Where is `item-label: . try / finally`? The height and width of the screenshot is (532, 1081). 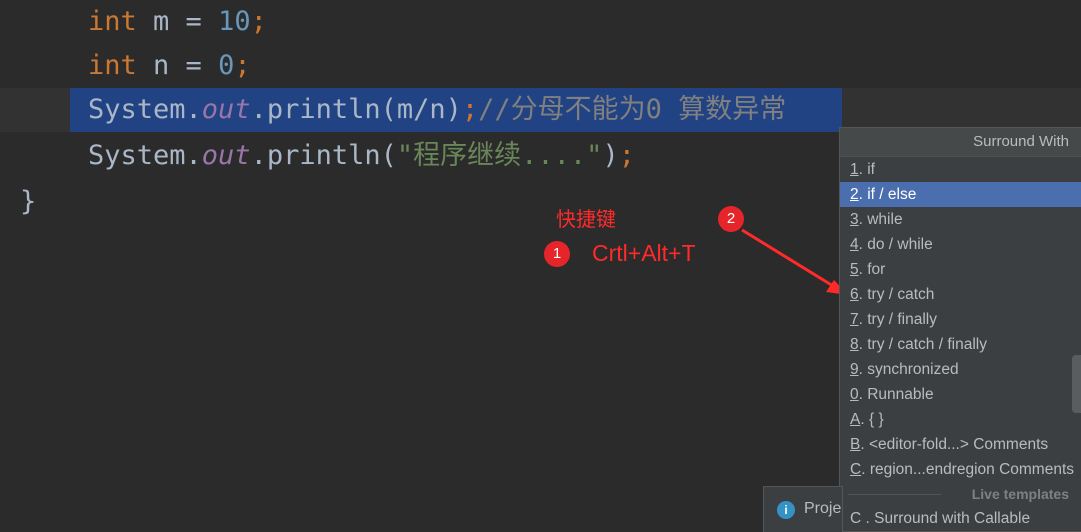
item-label: . try / finally is located at coordinates (898, 319).